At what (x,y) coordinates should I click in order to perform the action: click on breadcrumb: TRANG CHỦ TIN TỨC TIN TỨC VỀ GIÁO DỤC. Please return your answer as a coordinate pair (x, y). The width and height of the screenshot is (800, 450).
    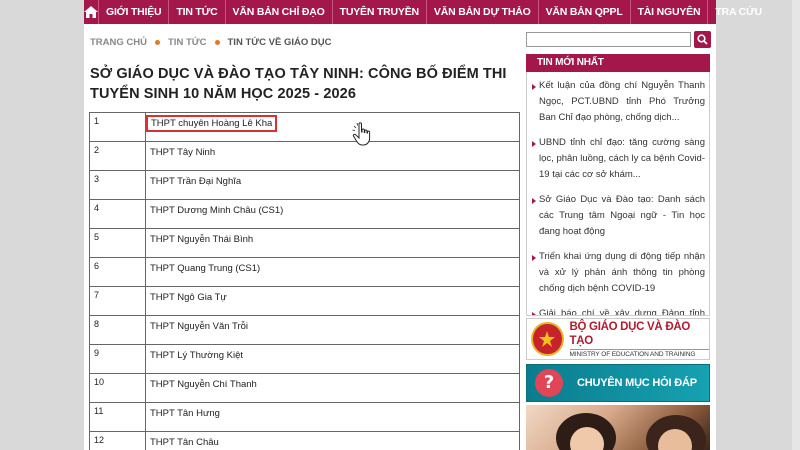
    Looking at the image, I should click on (210, 42).